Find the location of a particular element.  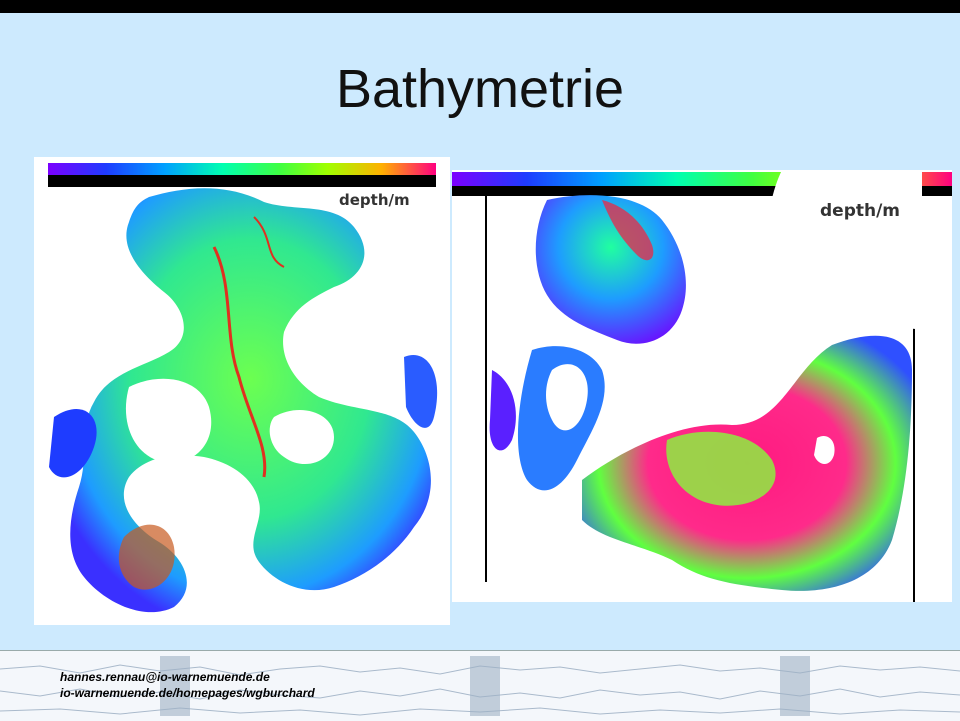

island-right-bornholm is located at coordinates (824, 450).